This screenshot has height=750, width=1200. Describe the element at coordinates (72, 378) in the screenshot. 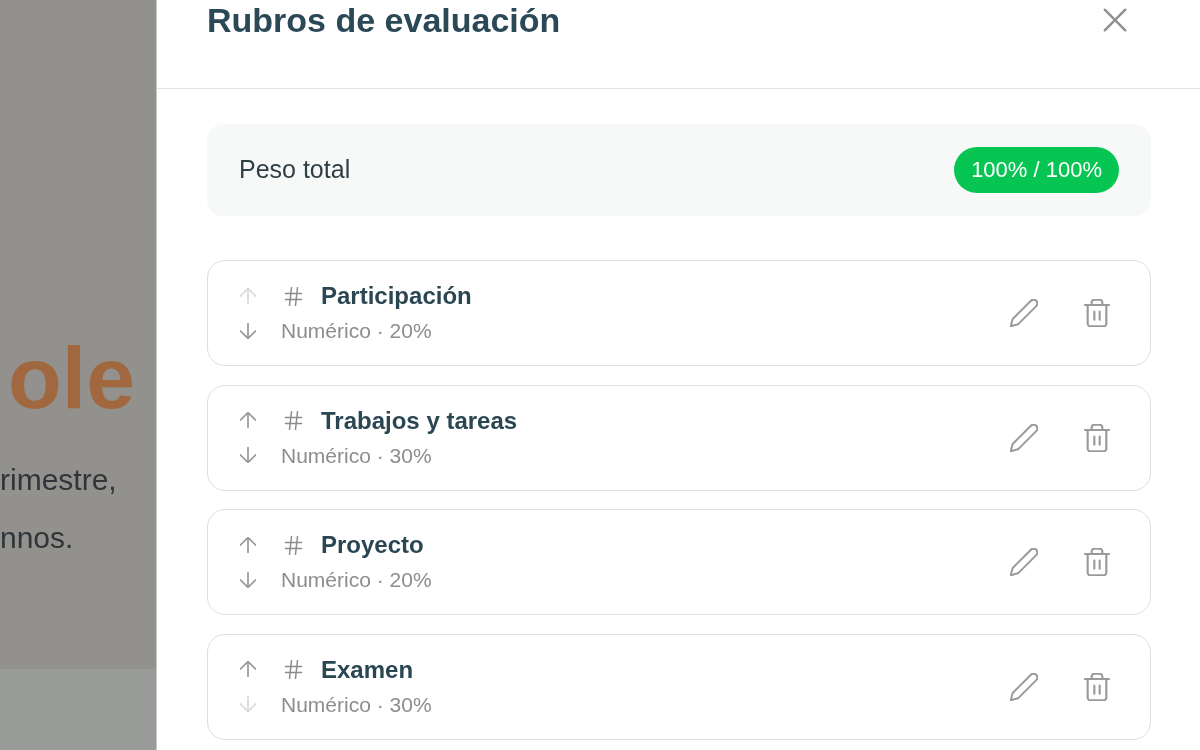

I see `page-heading: ole` at that location.